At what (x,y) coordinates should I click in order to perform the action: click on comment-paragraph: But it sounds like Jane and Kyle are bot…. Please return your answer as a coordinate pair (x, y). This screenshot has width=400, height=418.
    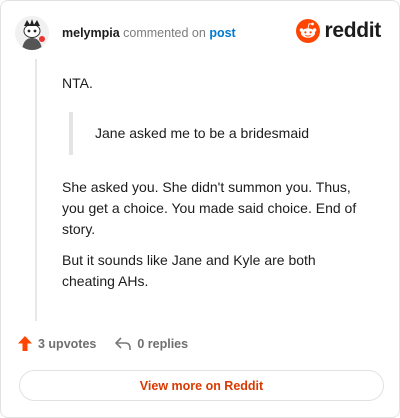
    Looking at the image, I should click on (189, 270).